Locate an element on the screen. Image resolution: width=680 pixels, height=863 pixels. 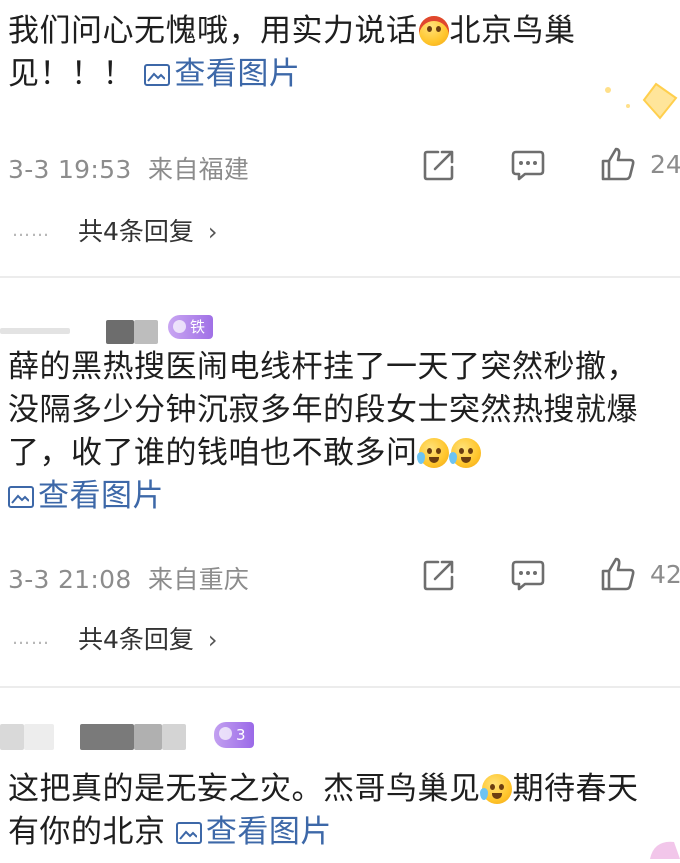
like-count: 24 is located at coordinates (665, 164).